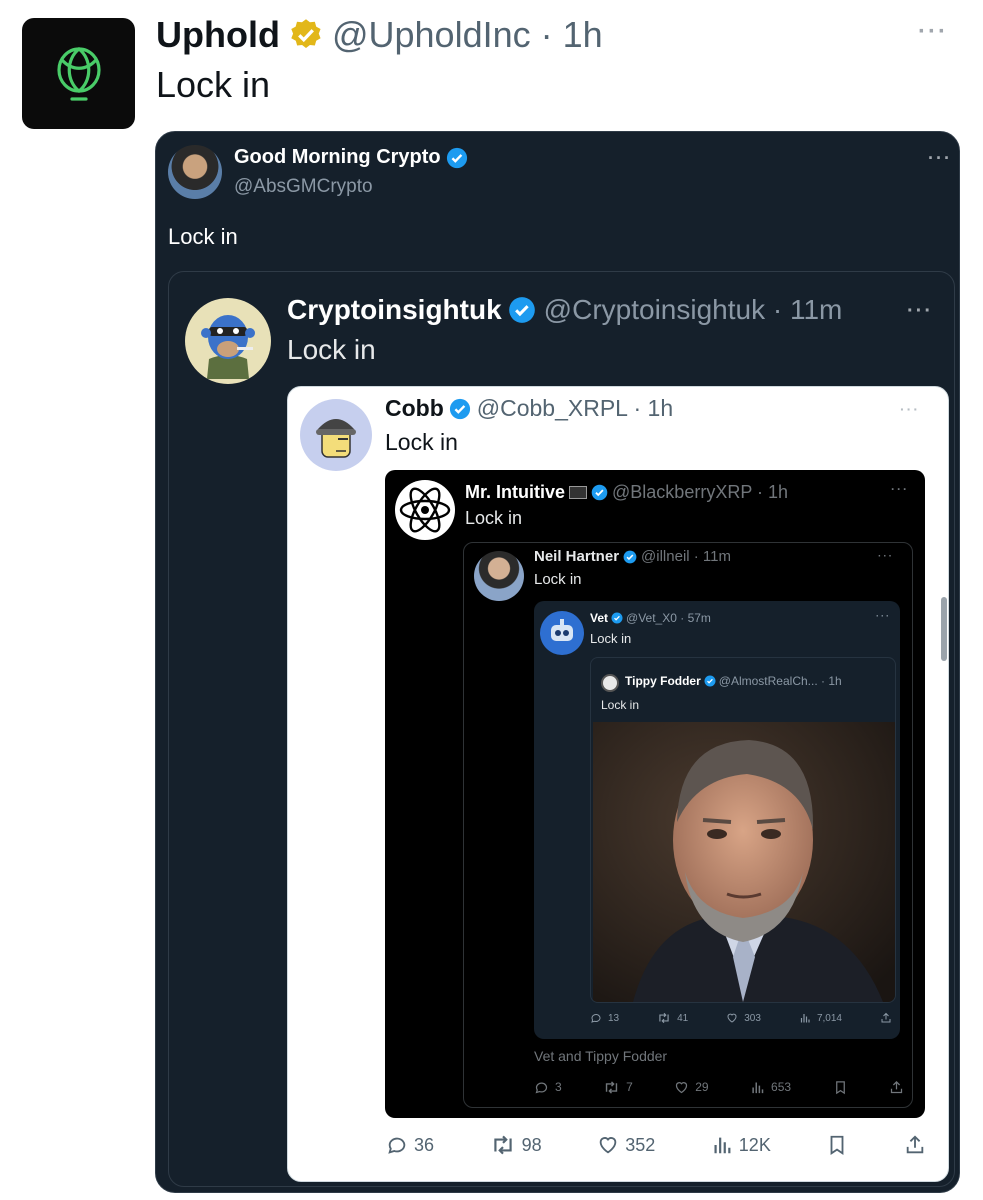  What do you see at coordinates (940, 158) in the screenshot?
I see `level1-more-icon: ···` at bounding box center [940, 158].